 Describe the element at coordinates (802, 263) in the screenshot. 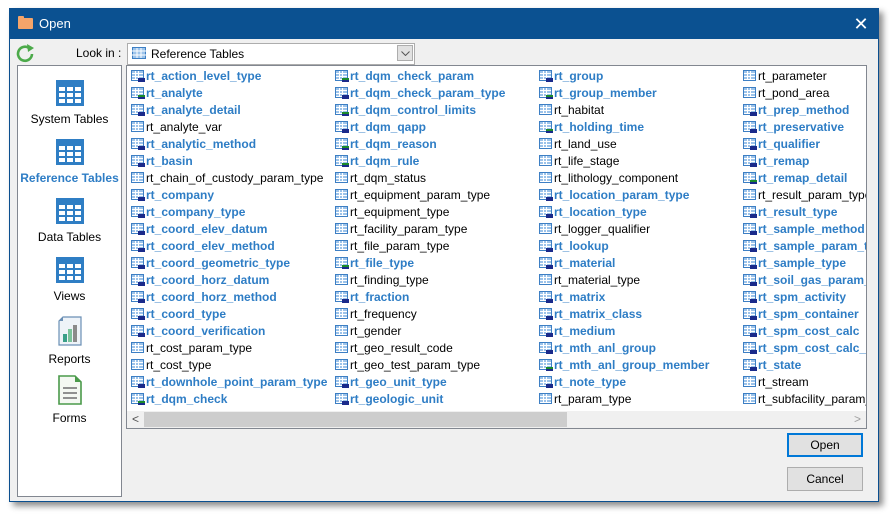

I see `file-name: rt_sample_type` at that location.